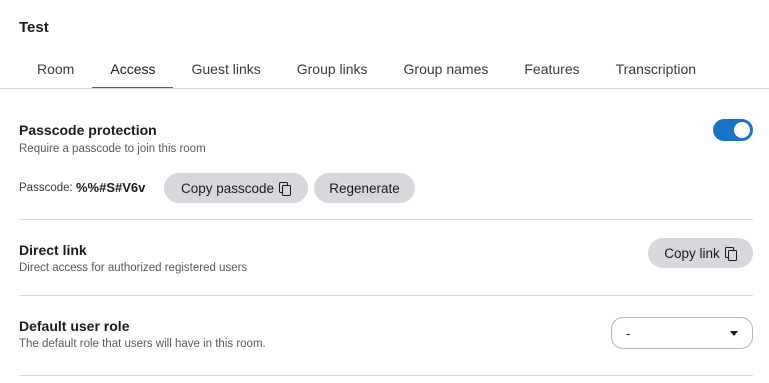 The height and width of the screenshot is (383, 769). I want to click on default-user-role-select: -, so click(682, 333).